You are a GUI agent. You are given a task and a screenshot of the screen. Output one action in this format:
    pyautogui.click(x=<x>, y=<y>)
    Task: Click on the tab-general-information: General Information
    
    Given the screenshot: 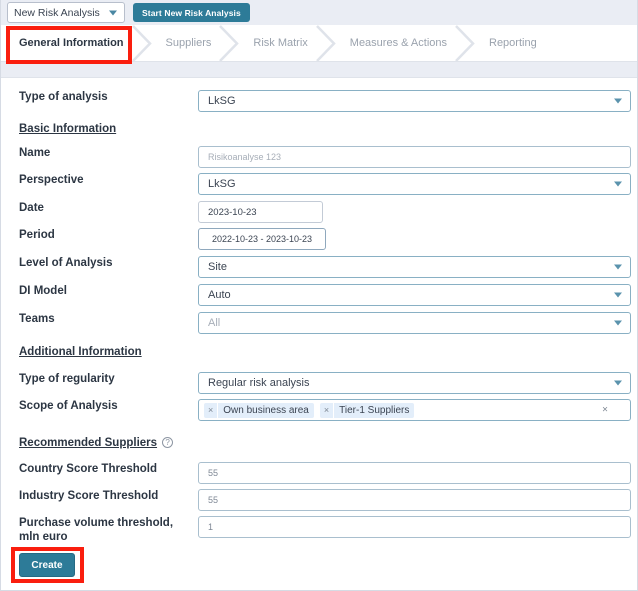 What is the action you would take?
    pyautogui.click(x=76, y=43)
    